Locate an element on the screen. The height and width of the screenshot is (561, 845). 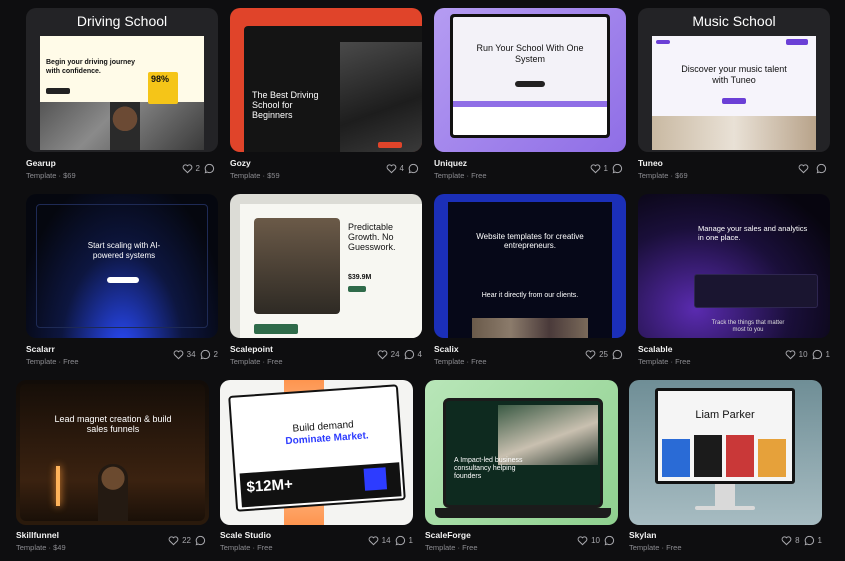
like-button: 2 is located at coordinates (191, 168).